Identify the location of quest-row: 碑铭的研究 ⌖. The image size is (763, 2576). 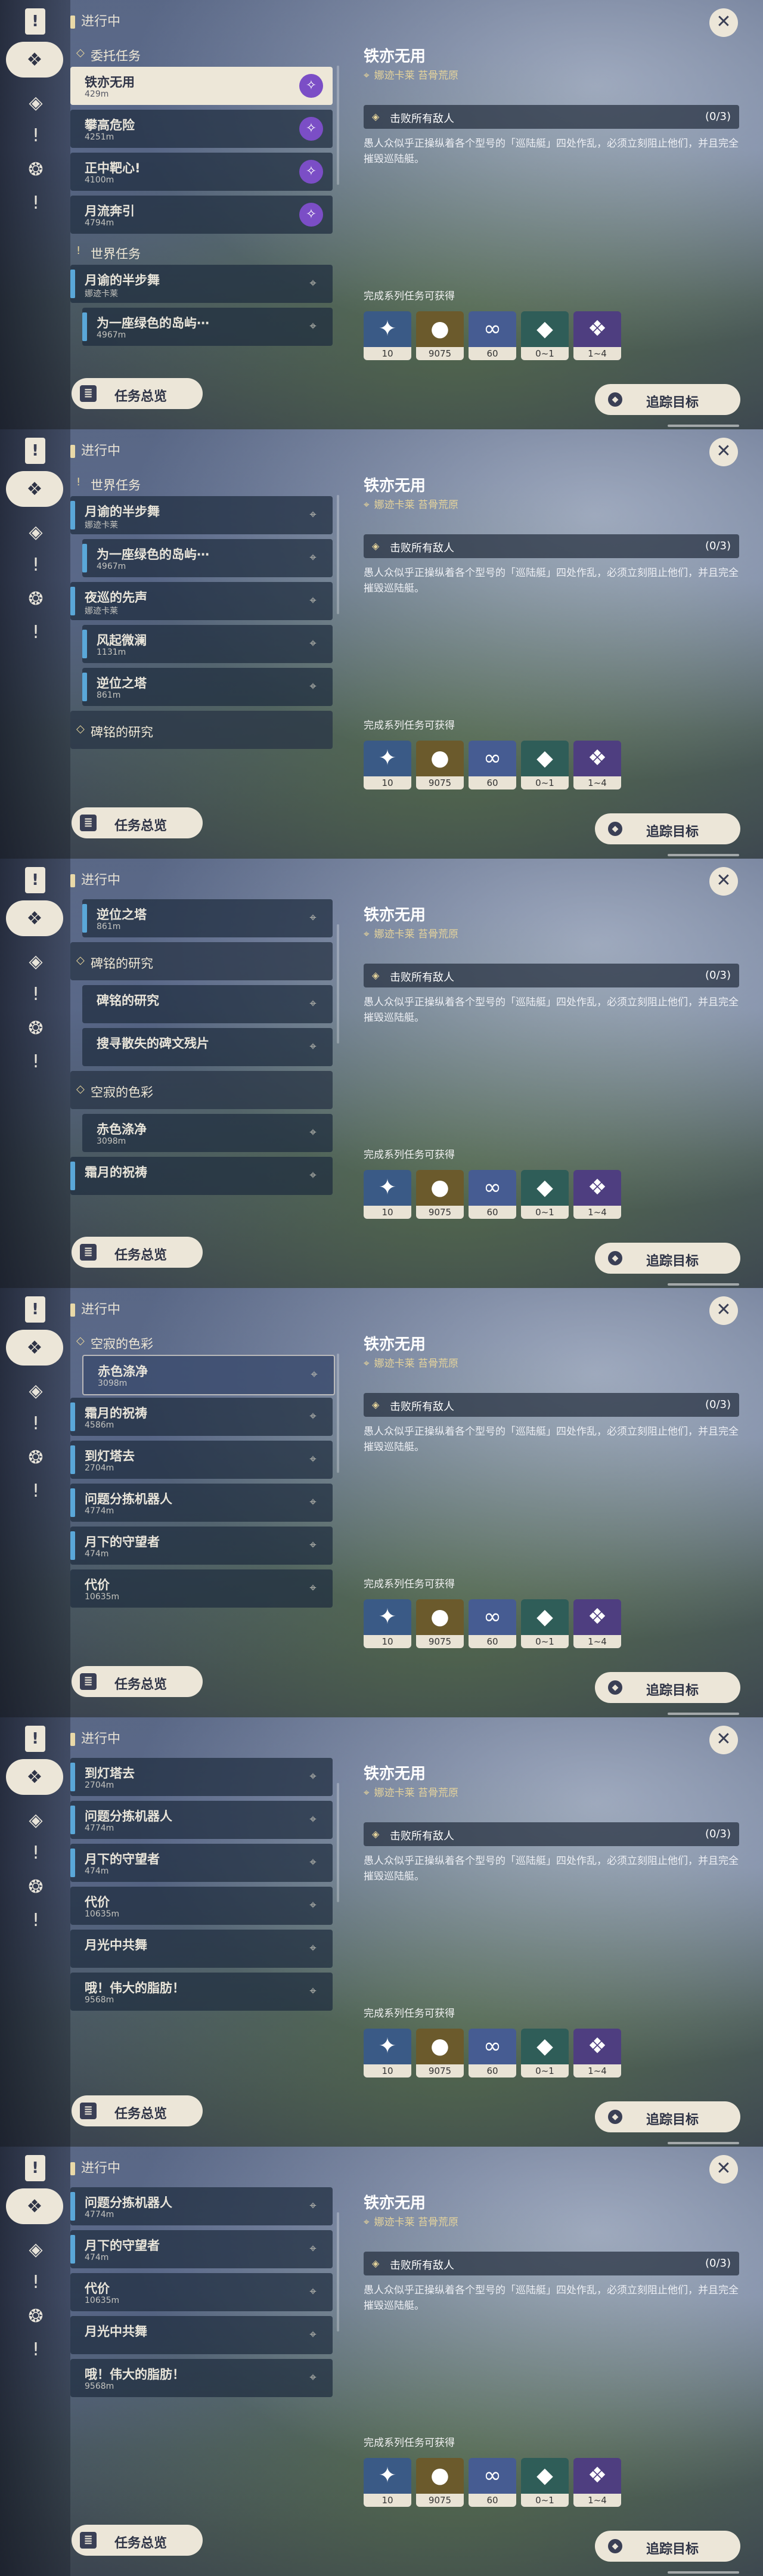
(207, 1004).